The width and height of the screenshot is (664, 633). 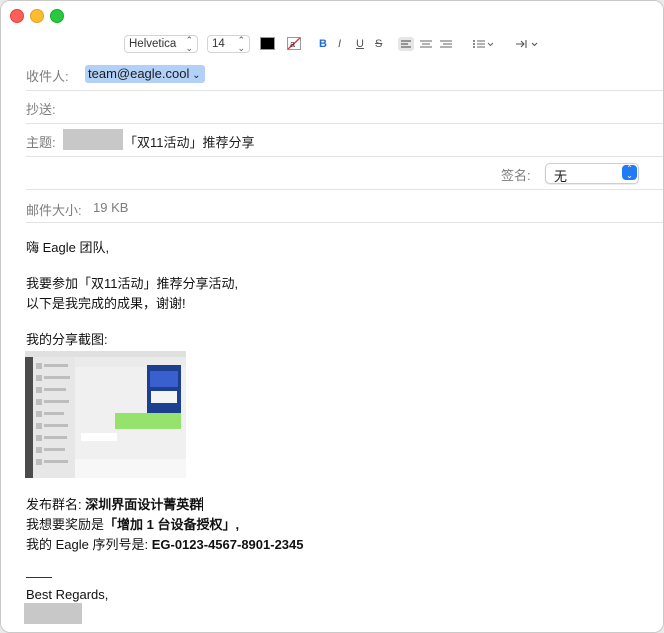 I want to click on minimize-window-button, so click(x=37, y=16).